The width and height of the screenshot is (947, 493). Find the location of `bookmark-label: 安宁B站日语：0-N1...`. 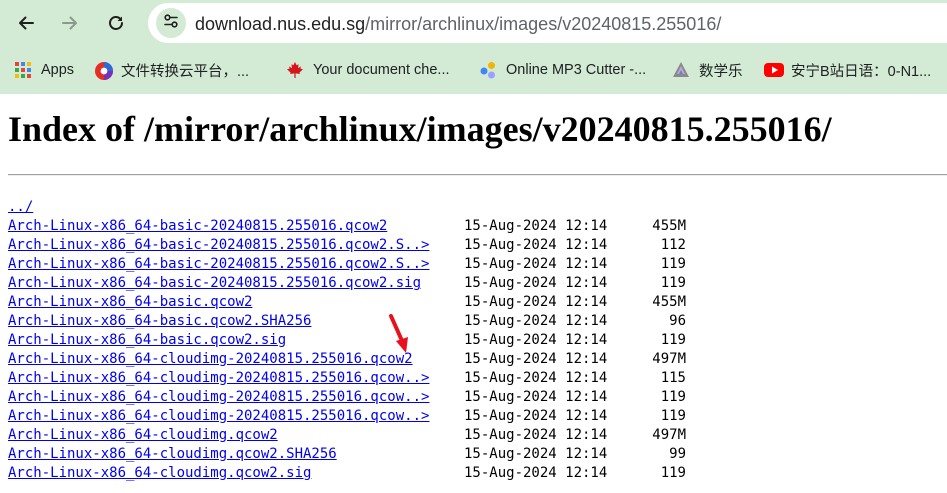

bookmark-label: 安宁B站日语：0-N1... is located at coordinates (861, 71).